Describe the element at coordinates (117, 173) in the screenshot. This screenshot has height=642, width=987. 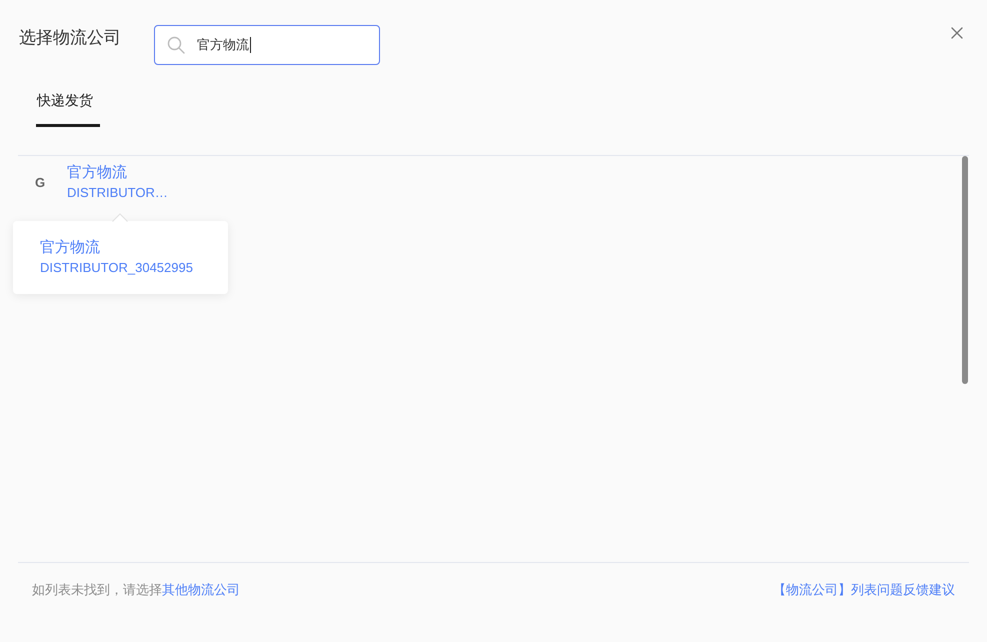
I see `company-name: 官方物流` at that location.